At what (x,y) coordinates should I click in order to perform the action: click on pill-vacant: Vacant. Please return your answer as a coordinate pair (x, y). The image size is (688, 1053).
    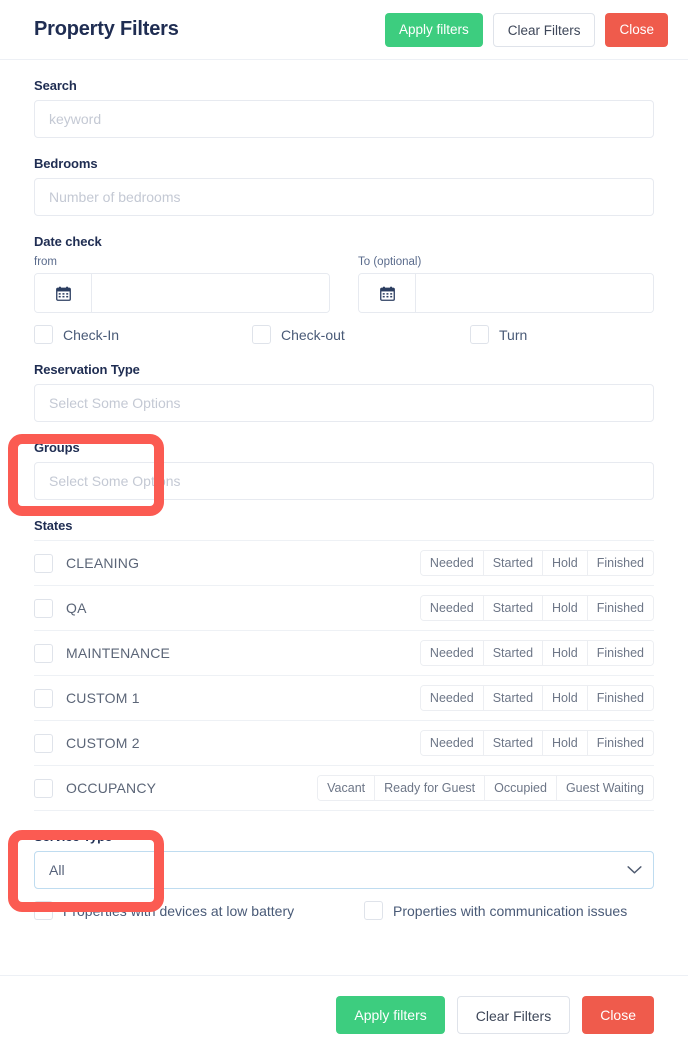
    Looking at the image, I should click on (347, 788).